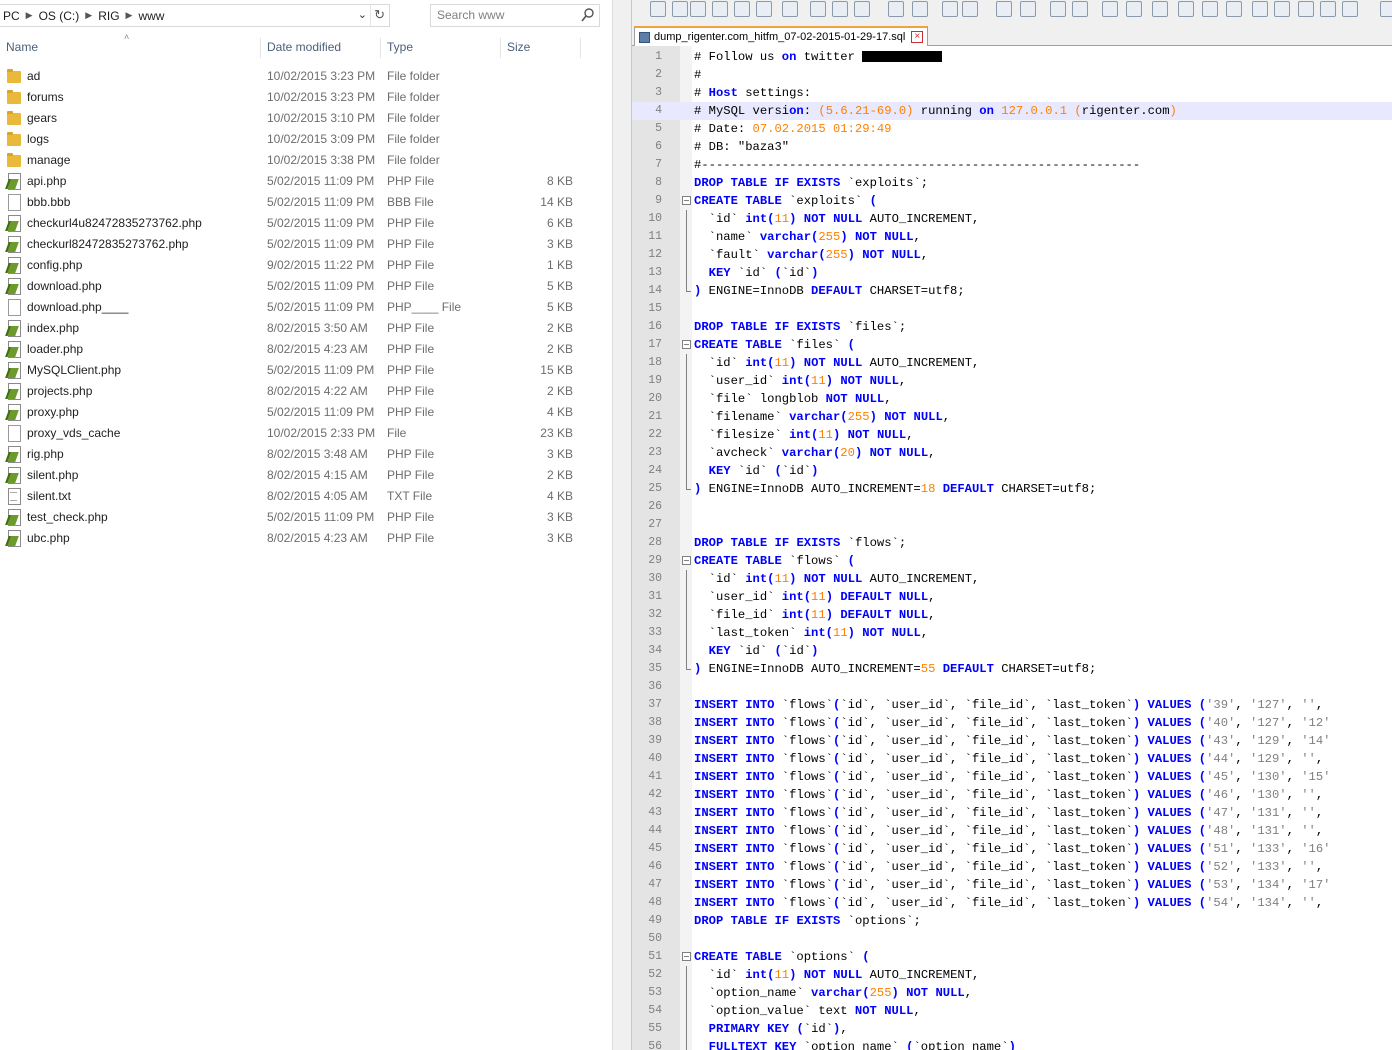  What do you see at coordinates (764, 9) in the screenshot?
I see `close-all-icon` at bounding box center [764, 9].